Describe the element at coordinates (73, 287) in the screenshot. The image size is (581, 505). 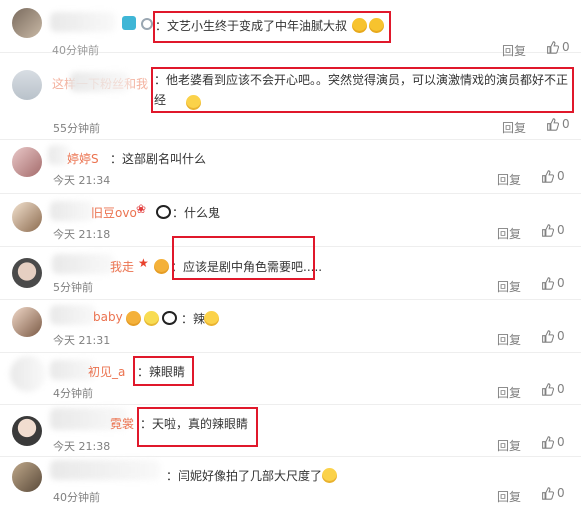
I see `timestamp: 5分钟前` at that location.